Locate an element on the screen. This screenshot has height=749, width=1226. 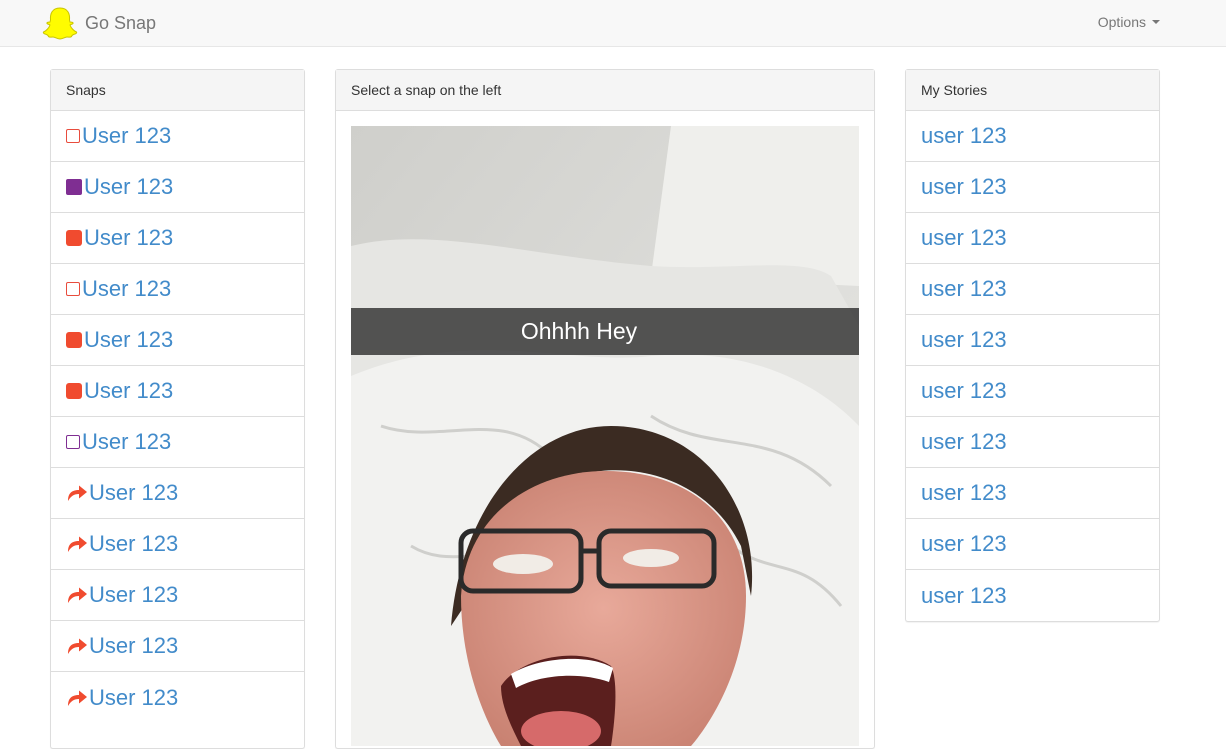
filled-purple-square-icon is located at coordinates (74, 187).